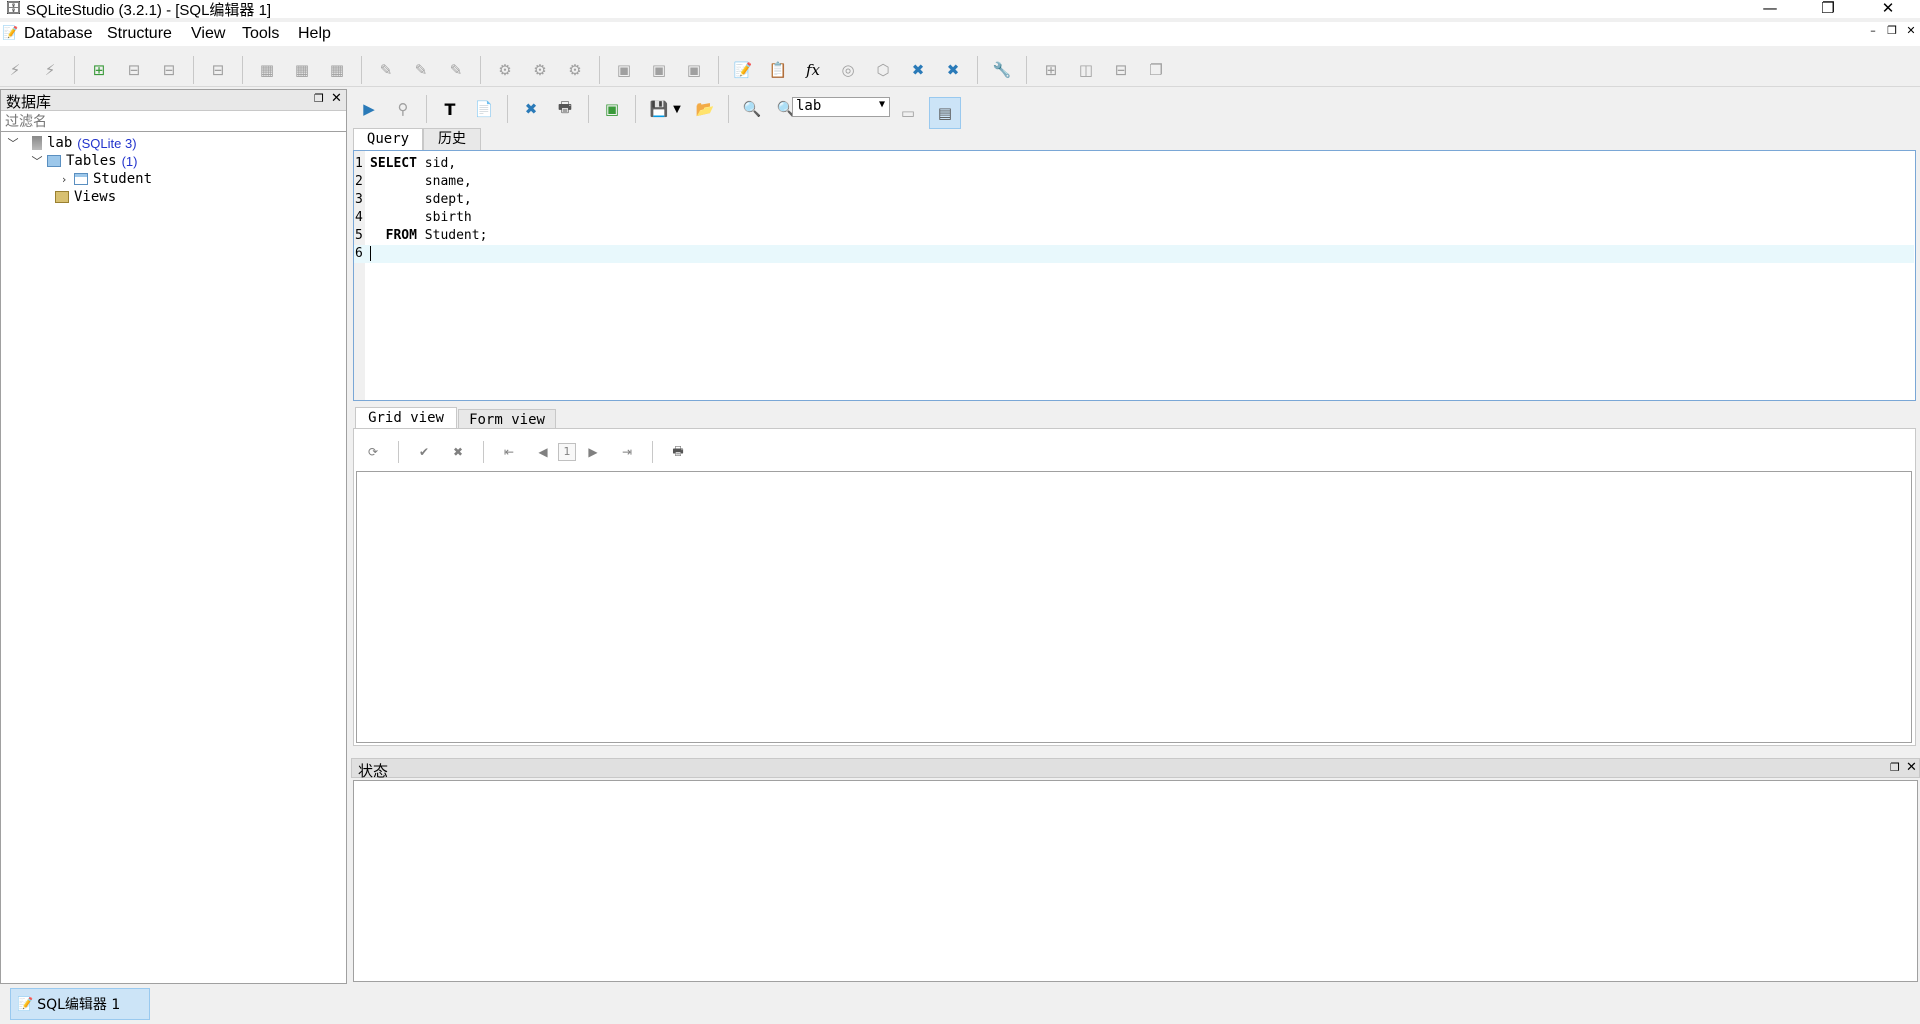 This screenshot has height=1024, width=1920. What do you see at coordinates (1156, 70) in the screenshot?
I see `cascade-windows-icon: ❐` at bounding box center [1156, 70].